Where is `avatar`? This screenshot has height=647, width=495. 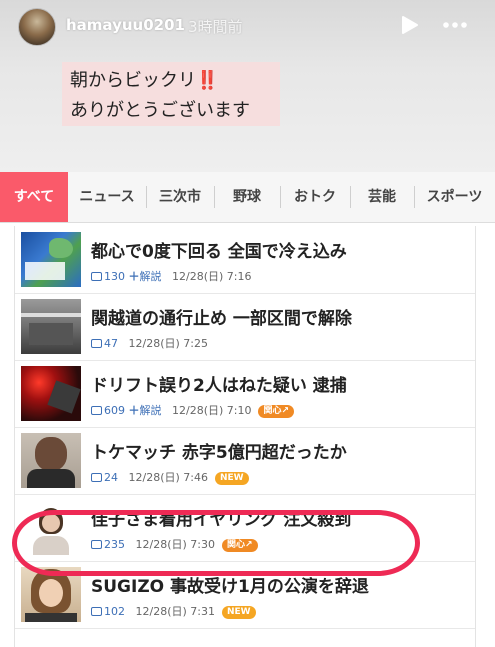
avatar is located at coordinates (37, 27).